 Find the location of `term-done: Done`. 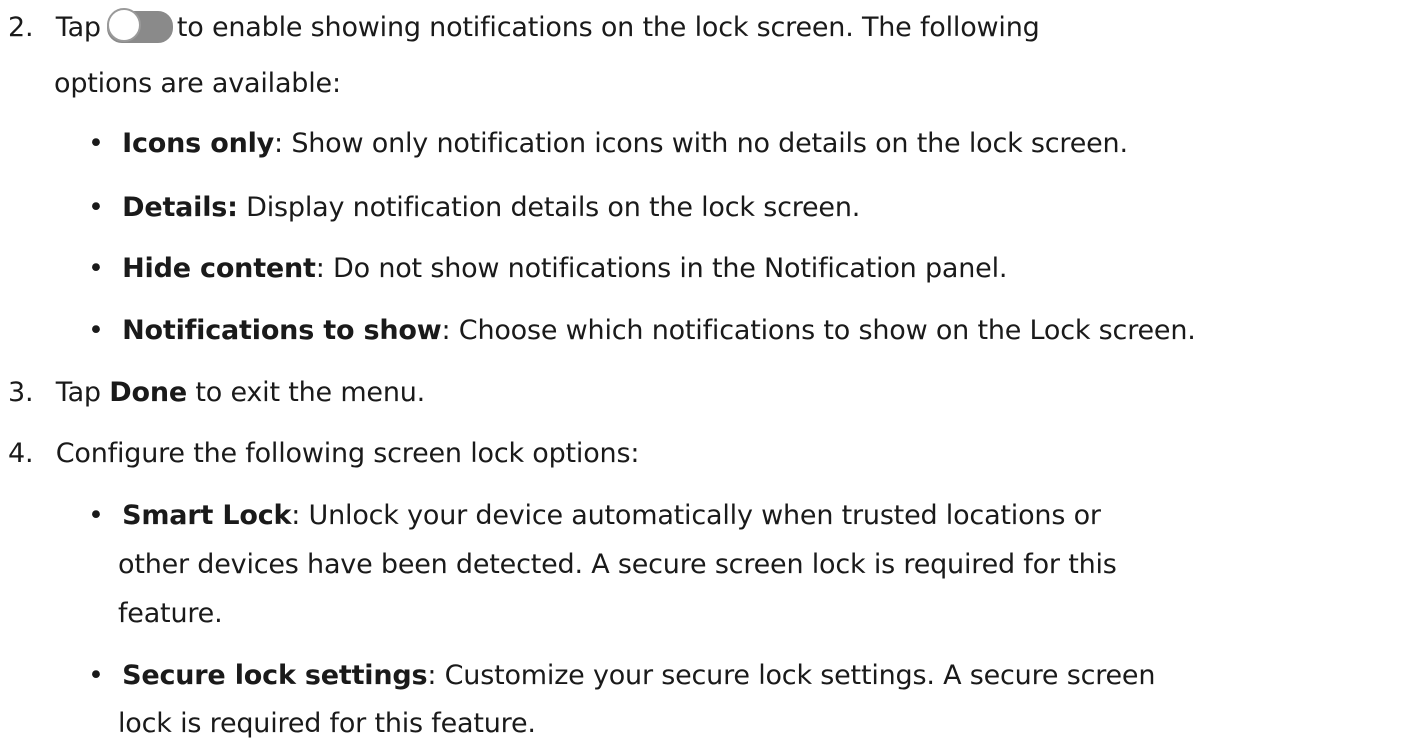

term-done: Done is located at coordinates (148, 392).